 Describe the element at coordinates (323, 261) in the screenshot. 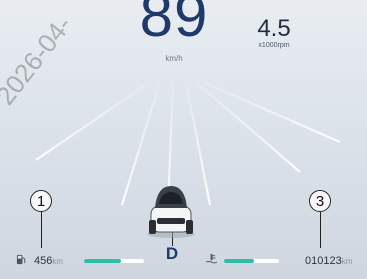

I see `odometer-value: 010123` at that location.